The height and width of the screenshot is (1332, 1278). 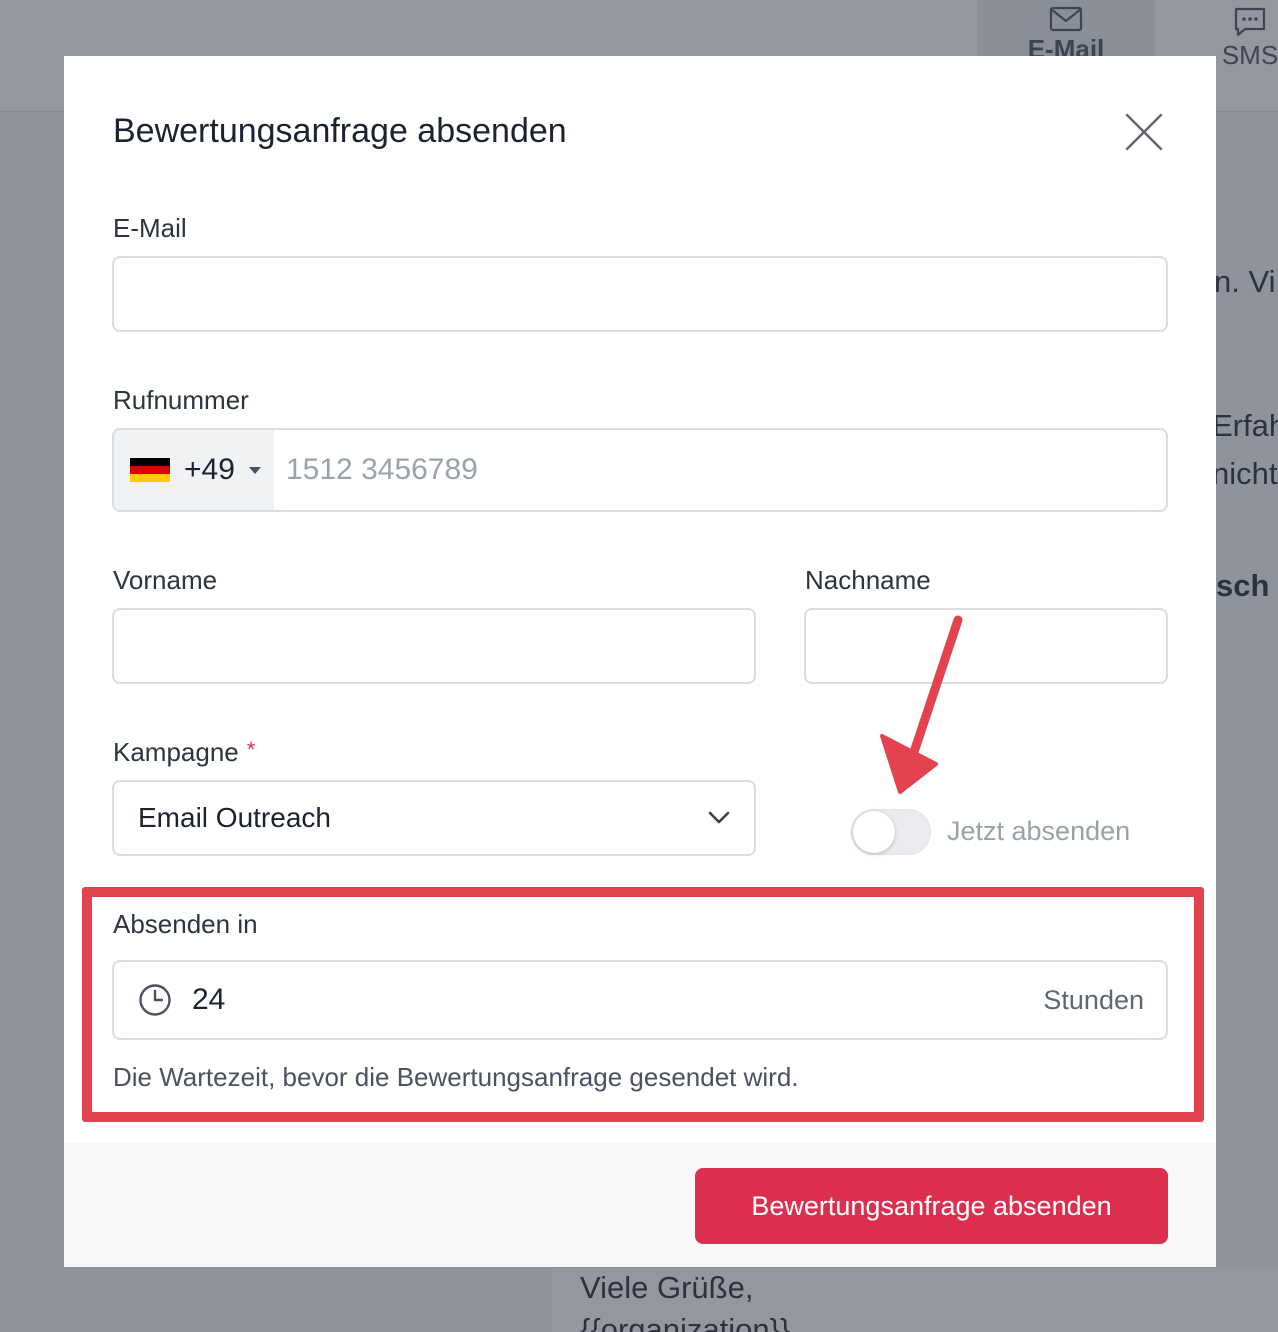 What do you see at coordinates (640, 1205) in the screenshot?
I see `modal-footer: Bewertungsanfrage absenden` at bounding box center [640, 1205].